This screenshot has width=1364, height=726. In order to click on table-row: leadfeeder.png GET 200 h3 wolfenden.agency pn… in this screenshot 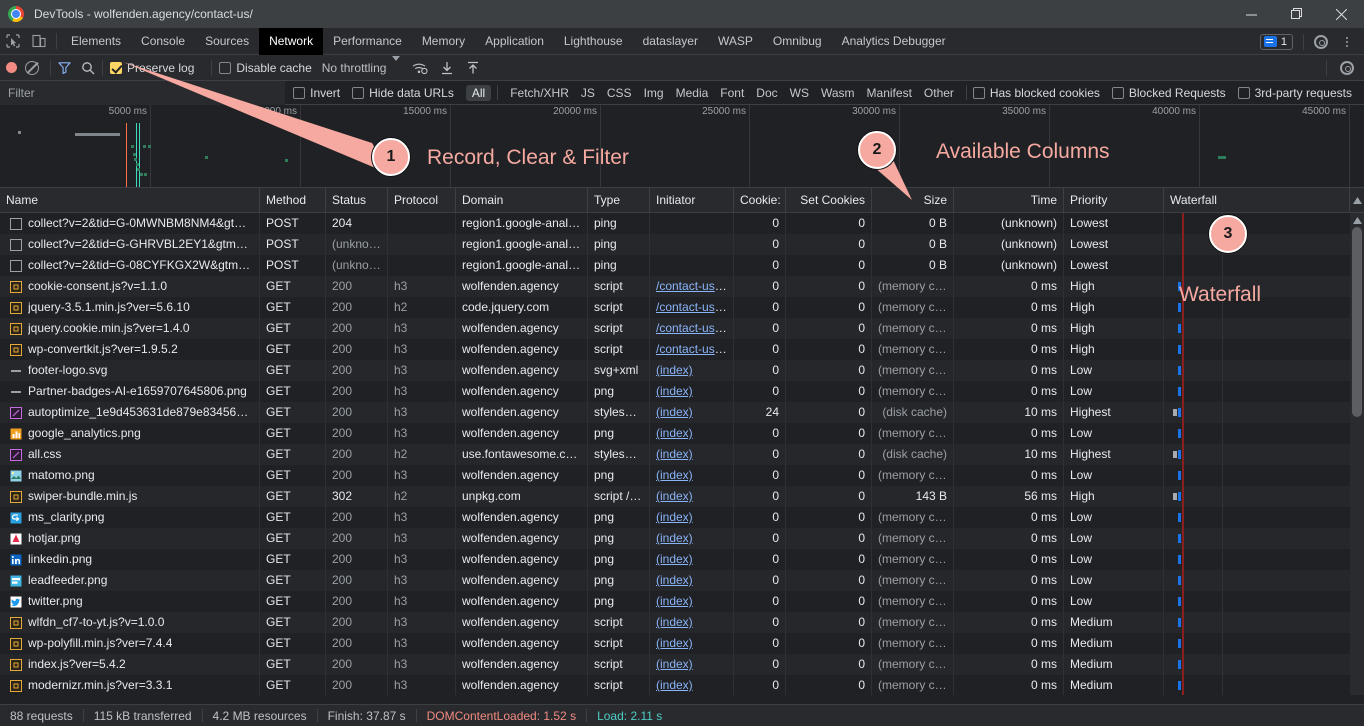, I will do `click(682, 580)`.